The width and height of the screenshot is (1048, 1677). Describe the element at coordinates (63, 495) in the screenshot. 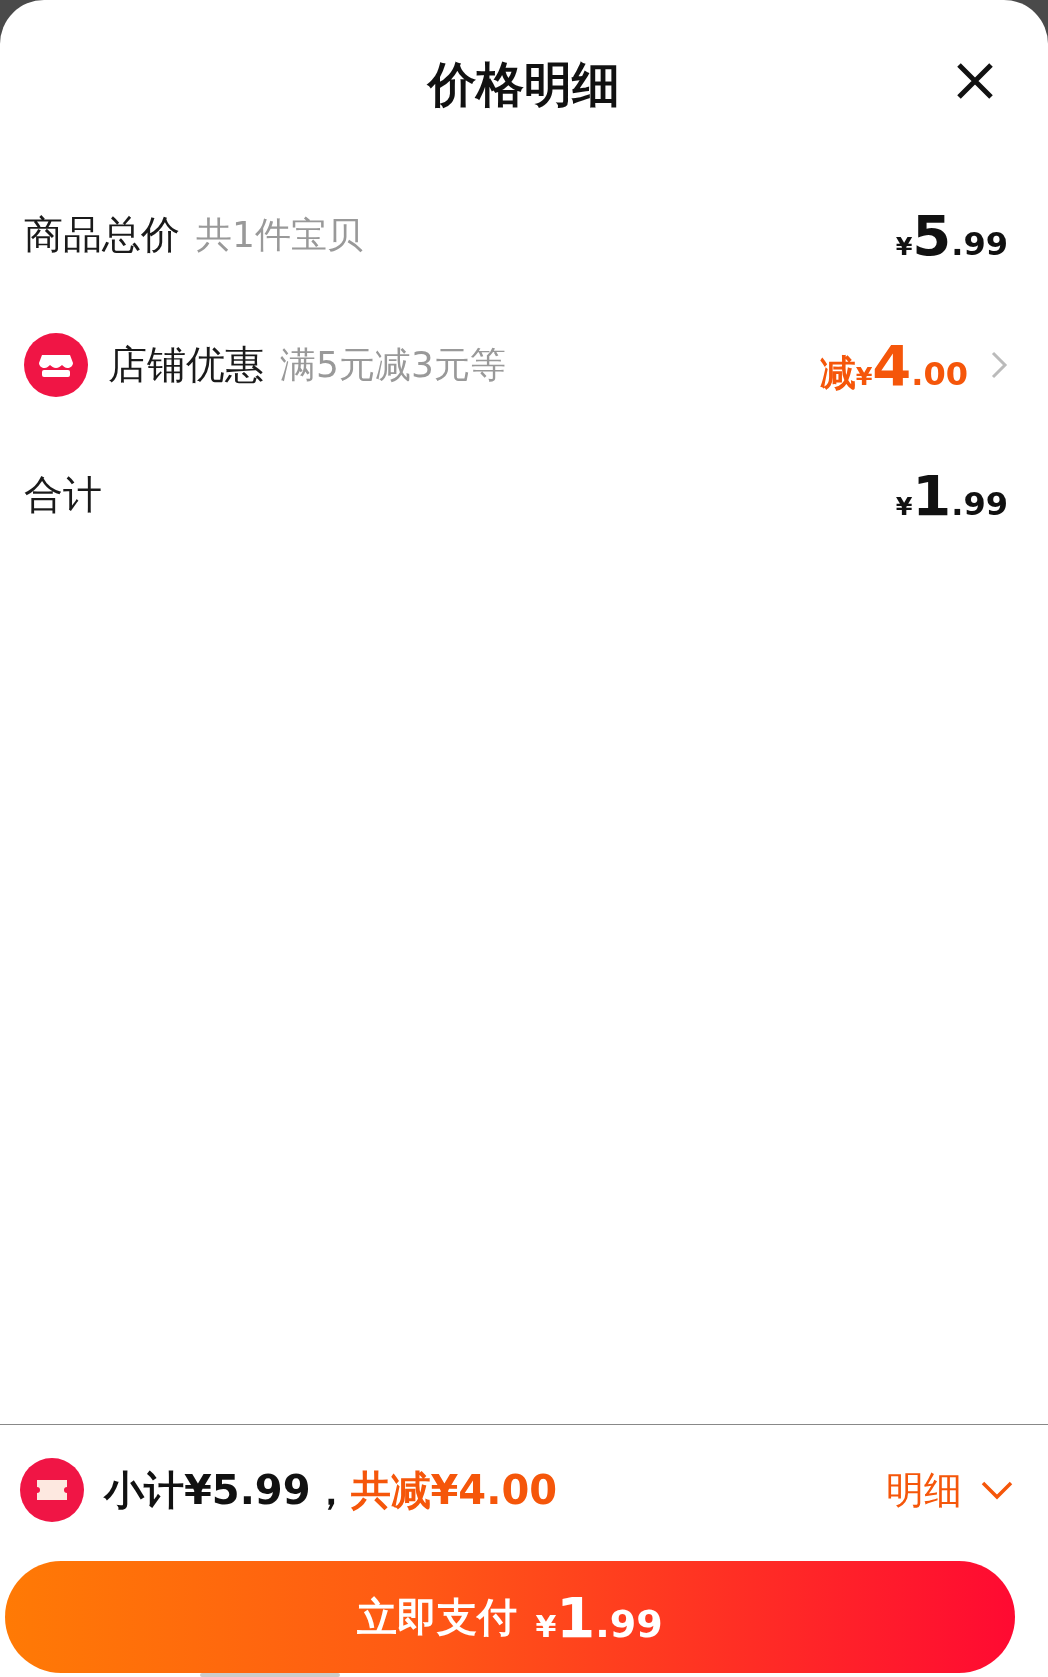

I see `row-label: 合计` at that location.